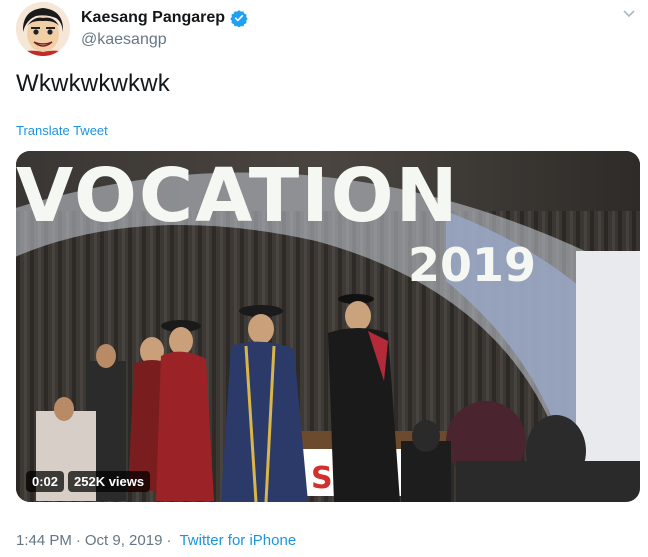 This screenshot has height=557, width=648. What do you see at coordinates (237, 540) in the screenshot?
I see `tweet-source-link: Twitter for iPhone` at bounding box center [237, 540].